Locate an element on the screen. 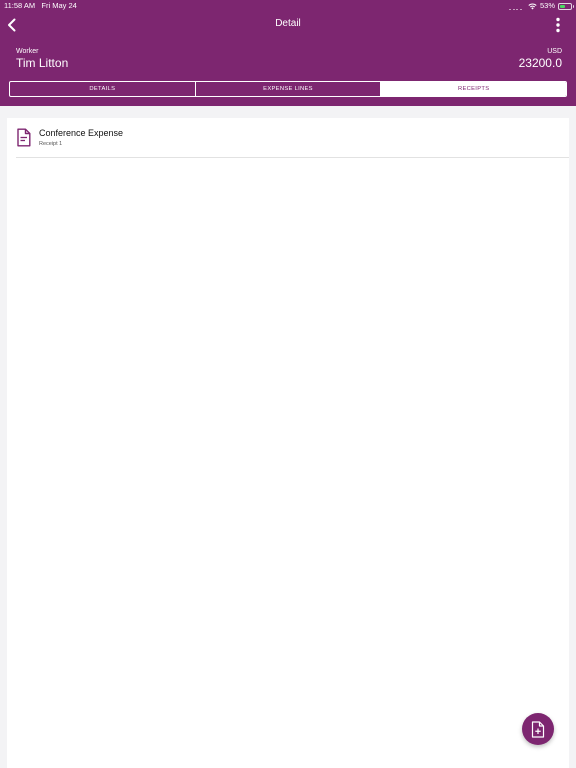  list-item: Conference Expense Receipt 1 is located at coordinates (288, 138).